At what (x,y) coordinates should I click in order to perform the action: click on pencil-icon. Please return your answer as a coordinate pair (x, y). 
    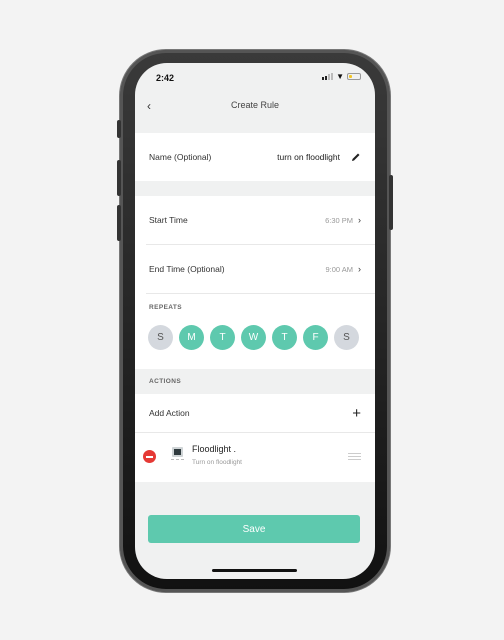
    Looking at the image, I should click on (356, 157).